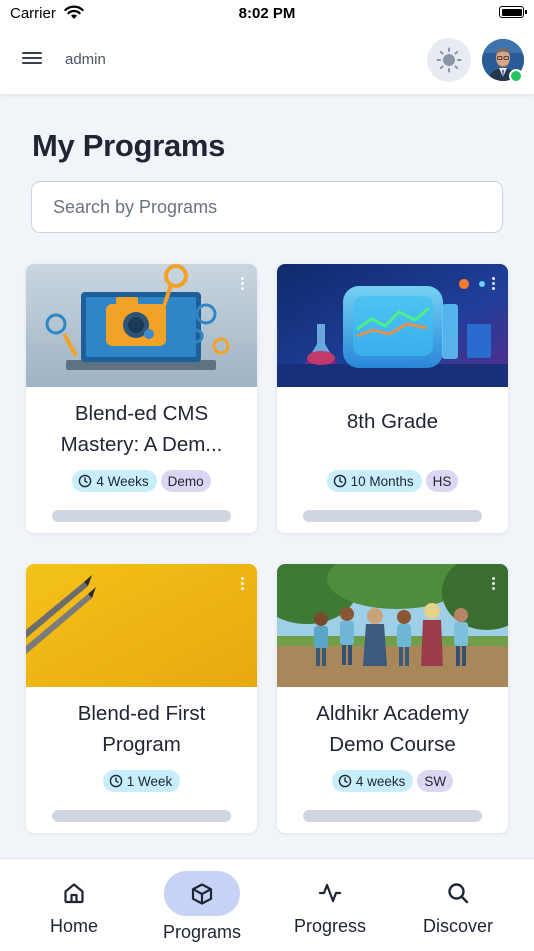  I want to click on online-status-dot, so click(516, 76).